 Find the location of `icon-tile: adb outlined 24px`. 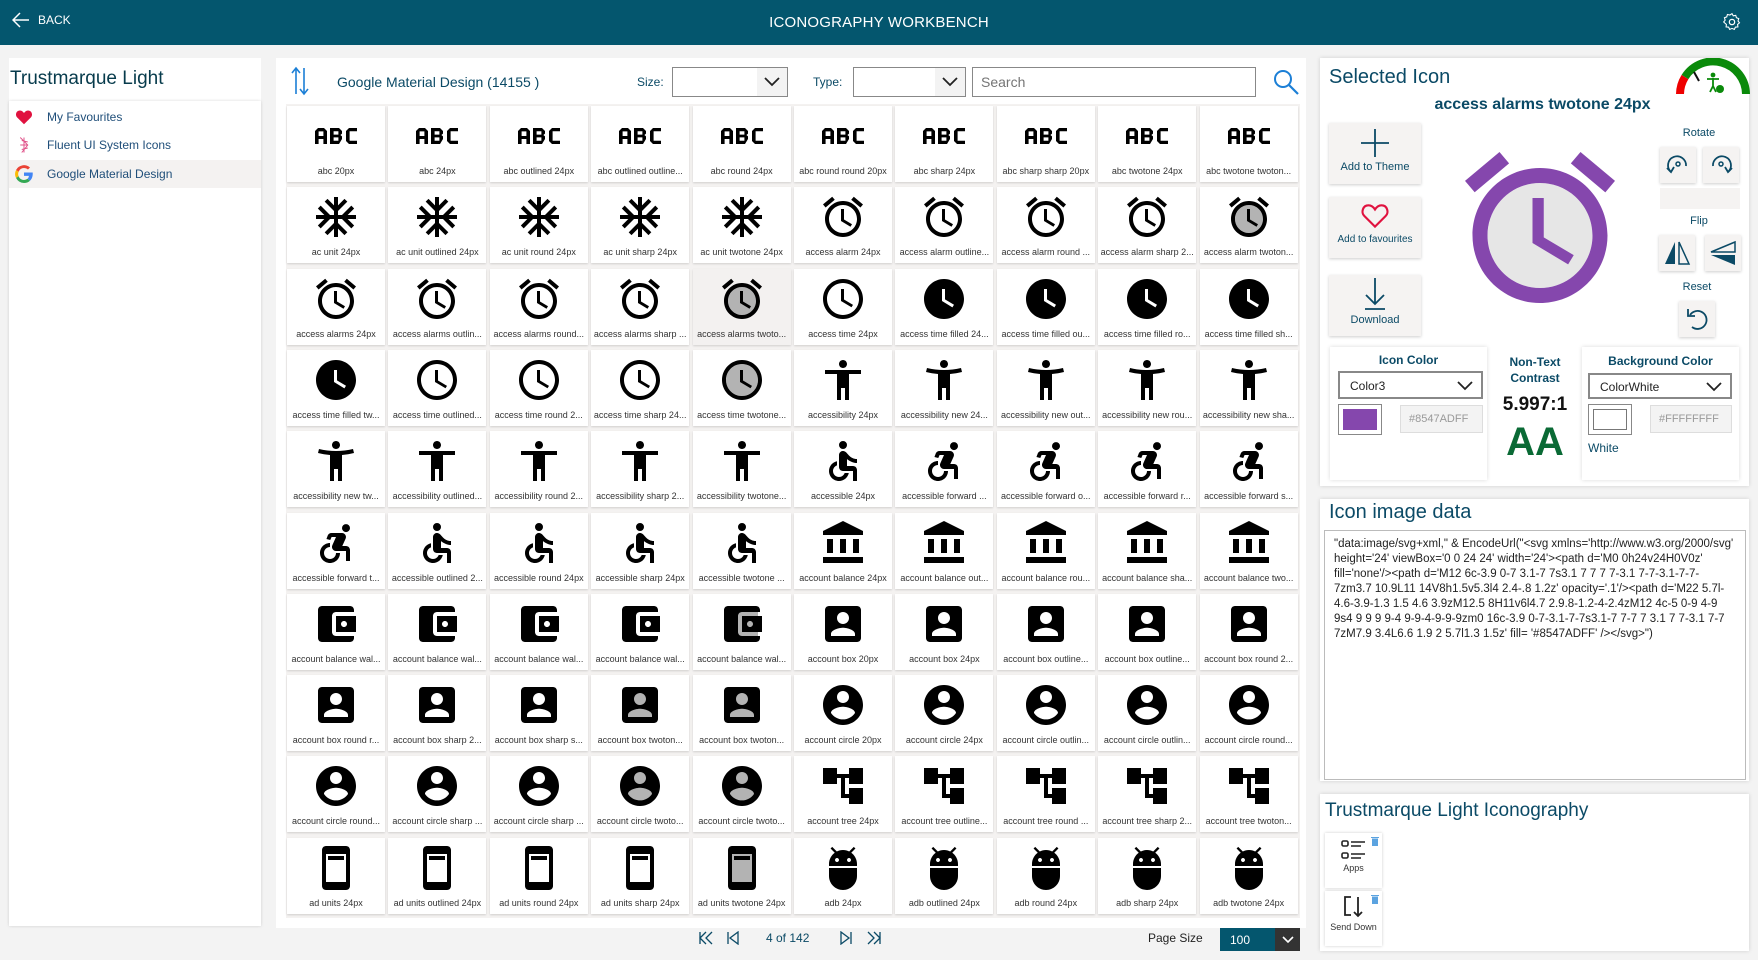

icon-tile: adb outlined 24px is located at coordinates (944, 875).